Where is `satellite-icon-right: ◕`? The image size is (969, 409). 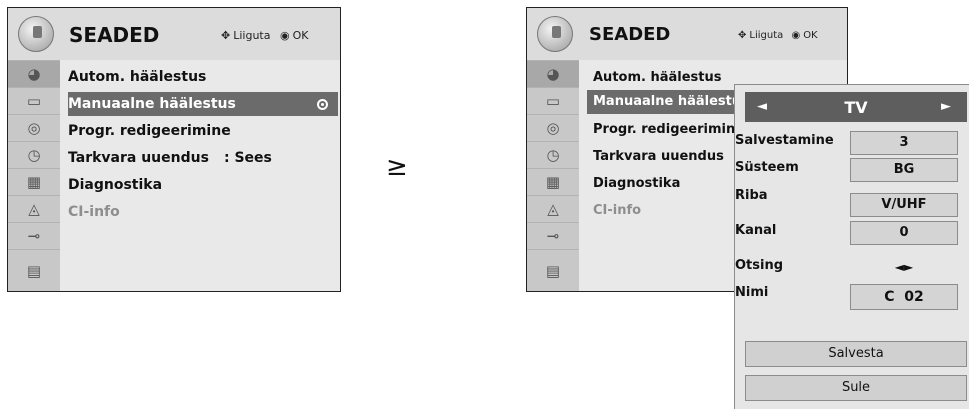 satellite-icon-right: ◕ is located at coordinates (553, 73).